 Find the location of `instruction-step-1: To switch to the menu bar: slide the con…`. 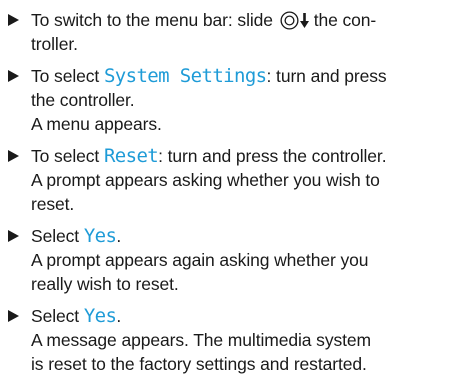

instruction-step-1: To switch to the menu bar: slide the con… is located at coordinates (234, 32).